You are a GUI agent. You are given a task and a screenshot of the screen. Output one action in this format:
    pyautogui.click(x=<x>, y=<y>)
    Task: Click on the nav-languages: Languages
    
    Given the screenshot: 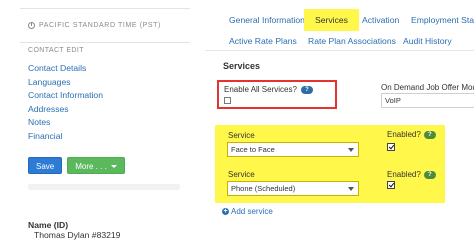 What is the action you would take?
    pyautogui.click(x=65, y=83)
    